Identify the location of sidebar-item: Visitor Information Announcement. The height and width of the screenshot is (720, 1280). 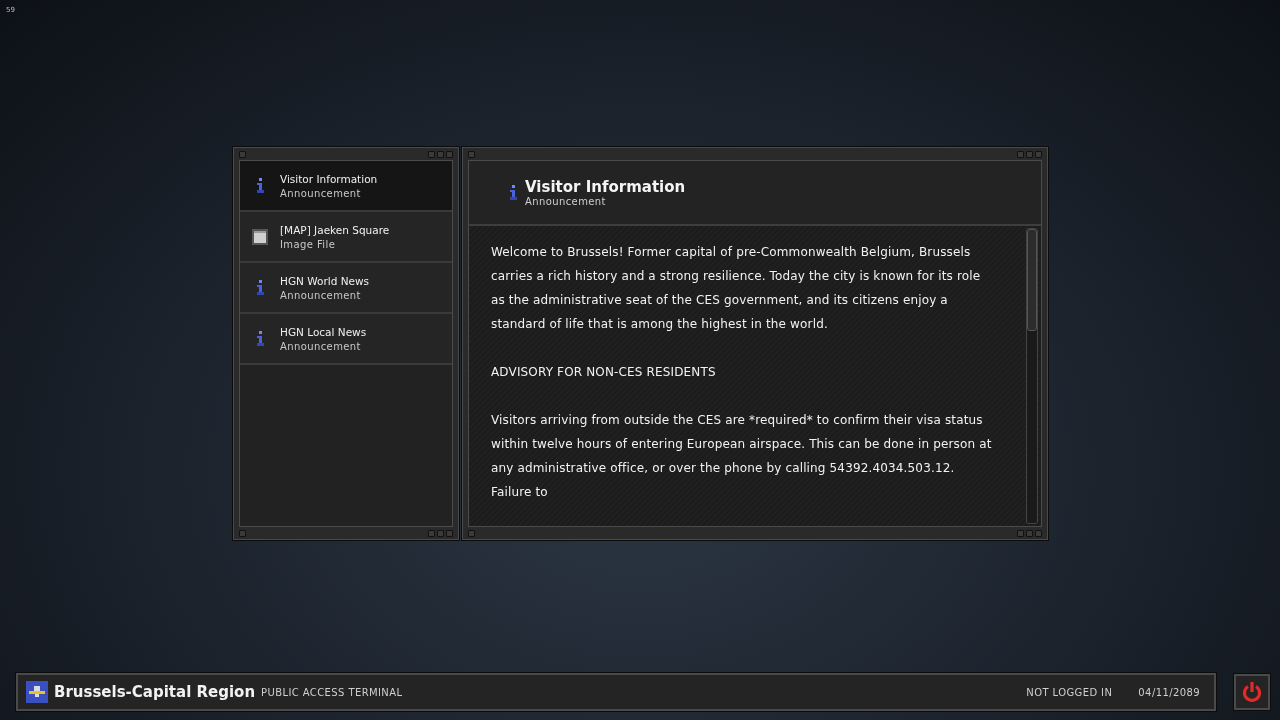
(346, 186).